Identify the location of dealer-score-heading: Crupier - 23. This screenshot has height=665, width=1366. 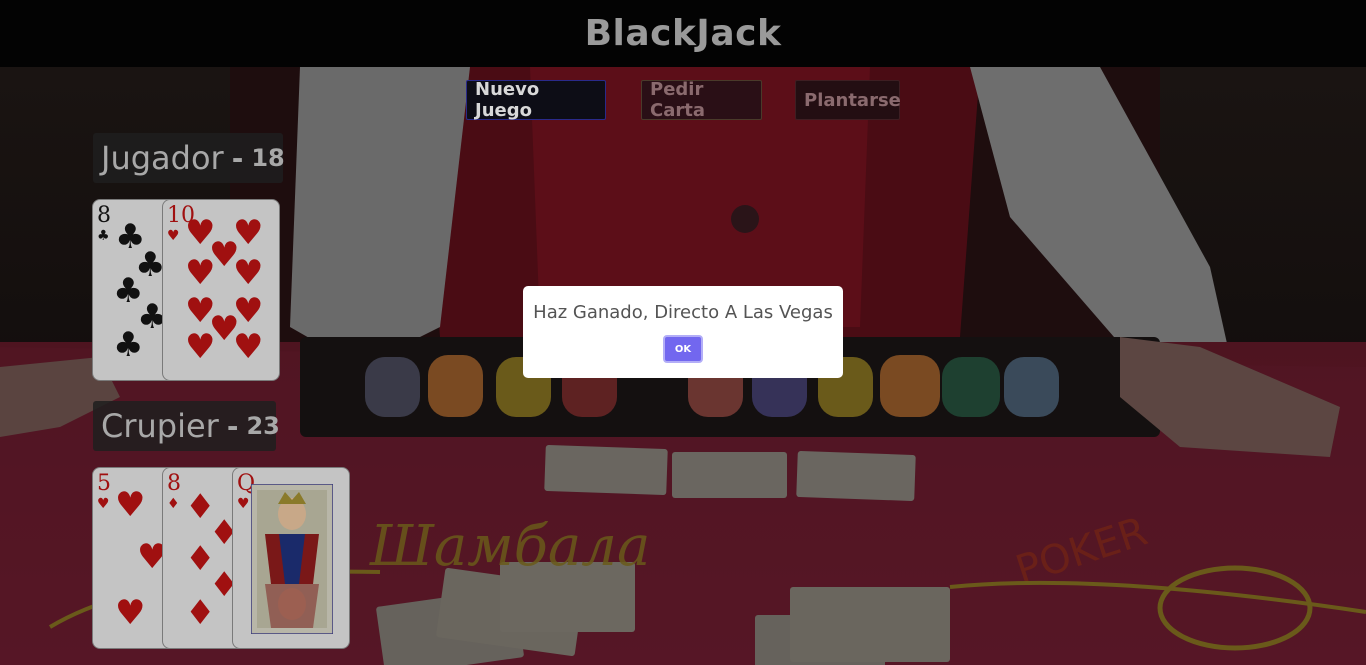
(186, 426).